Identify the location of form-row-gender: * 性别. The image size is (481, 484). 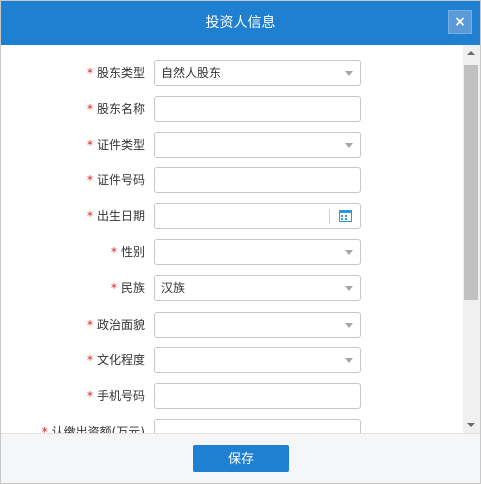
(231, 252).